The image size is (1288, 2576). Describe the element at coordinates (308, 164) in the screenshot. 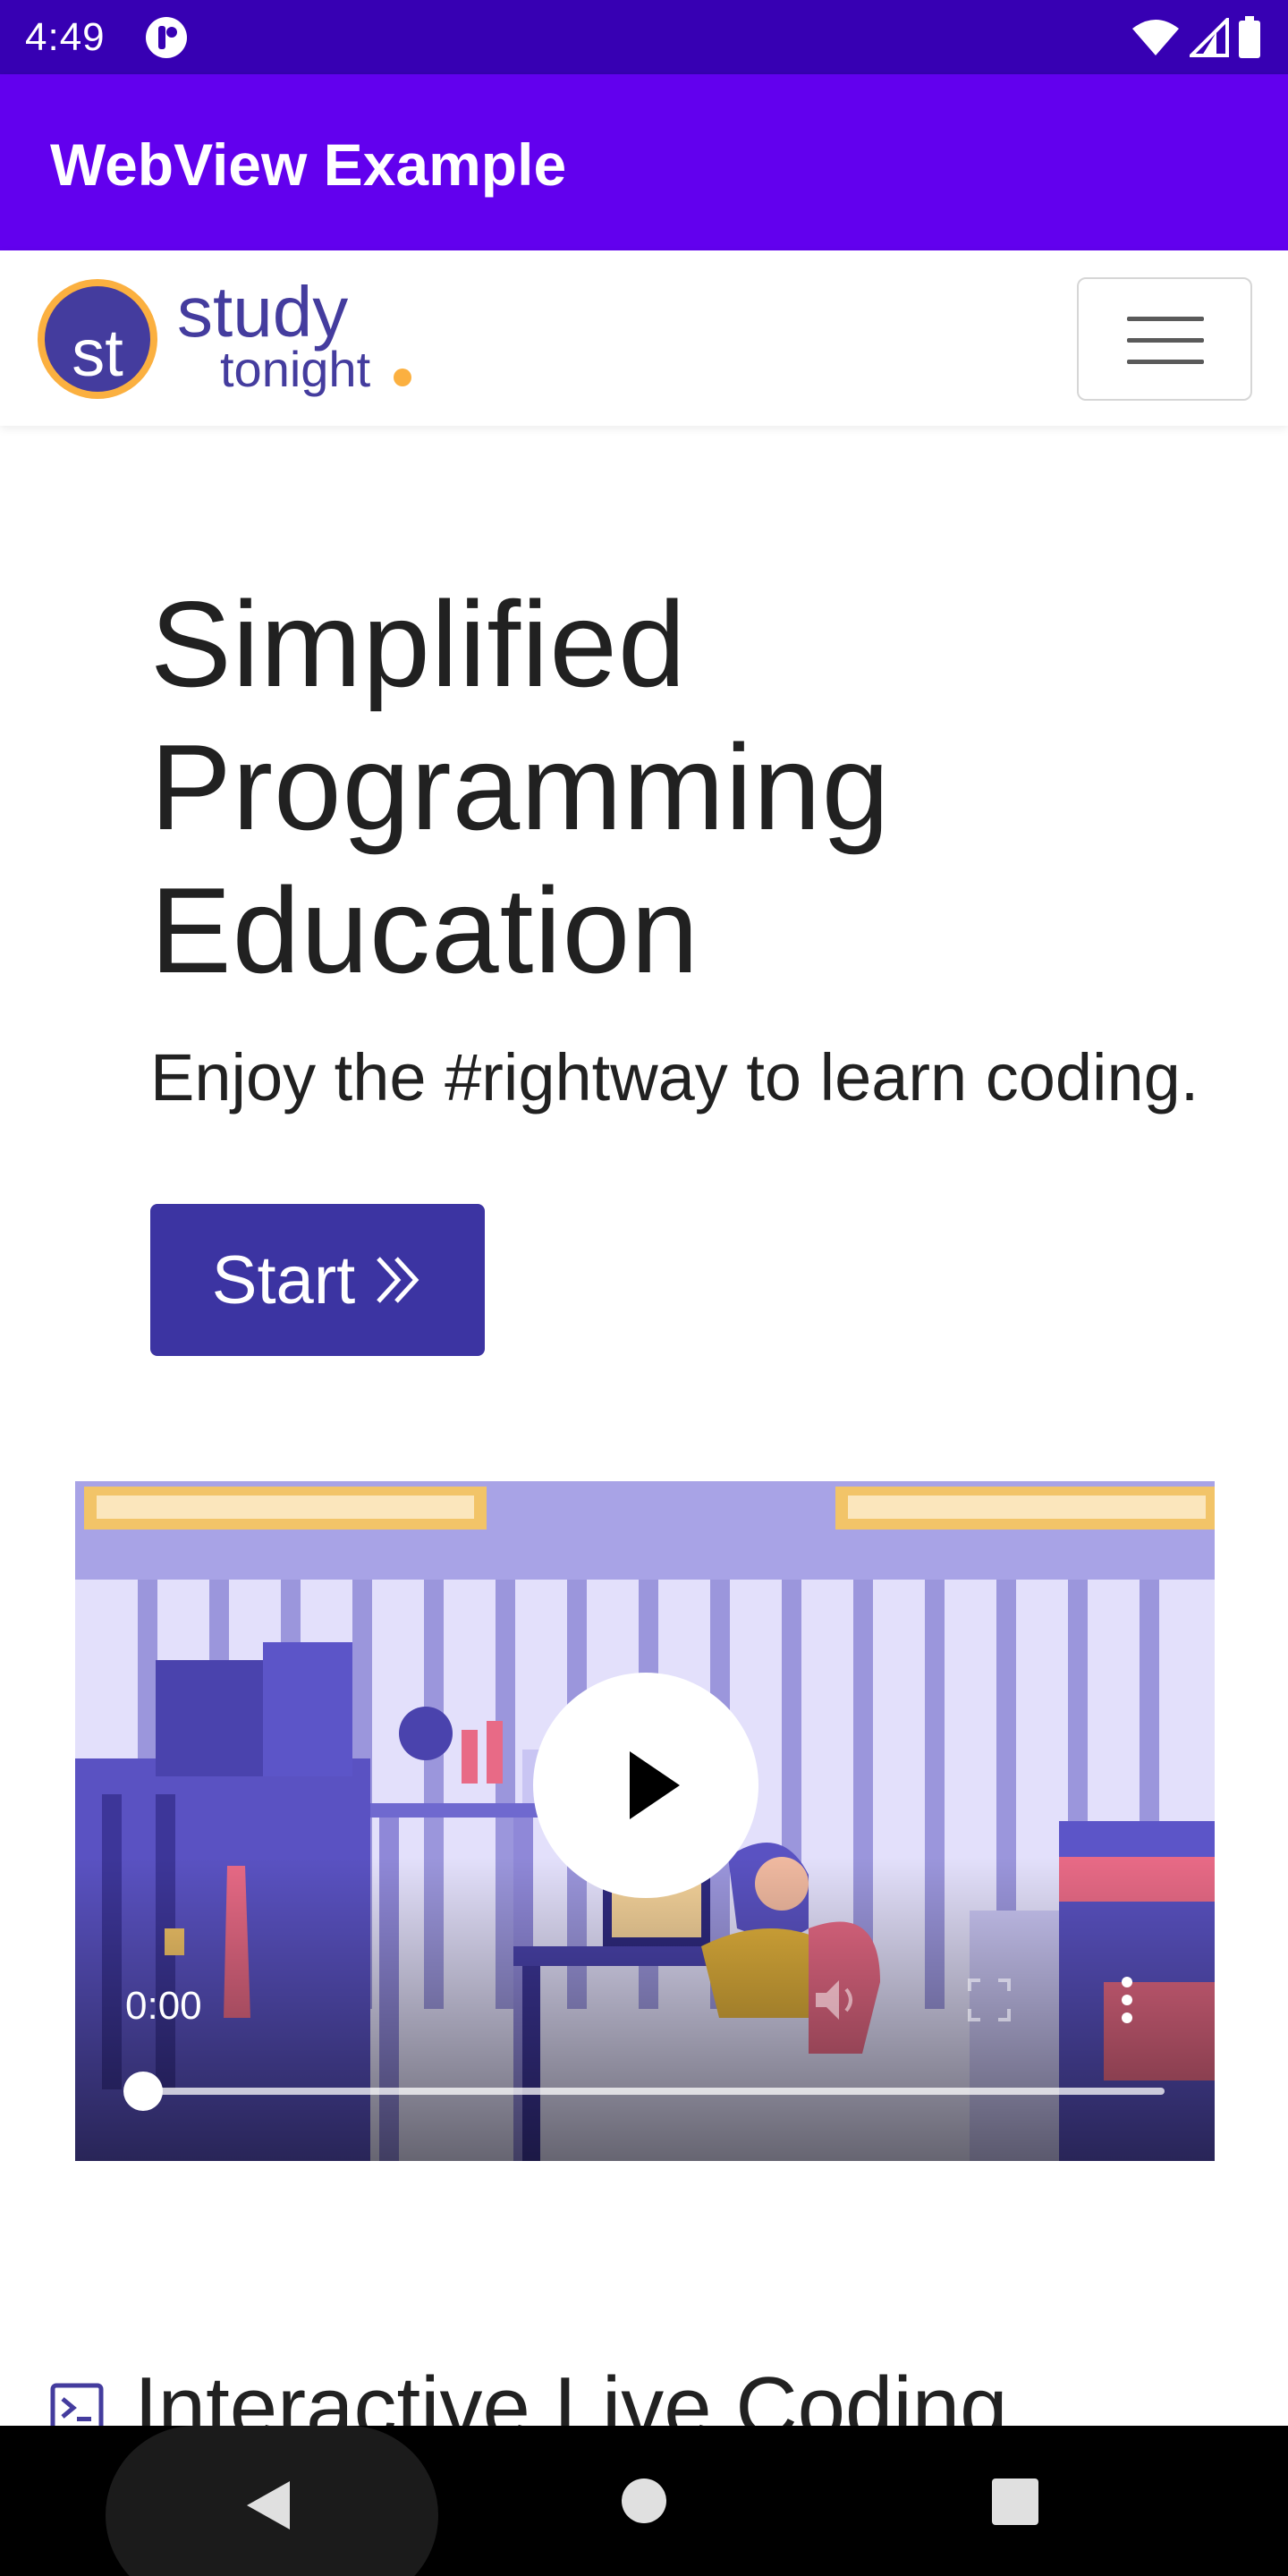

I see `app-title: WebView Example` at that location.